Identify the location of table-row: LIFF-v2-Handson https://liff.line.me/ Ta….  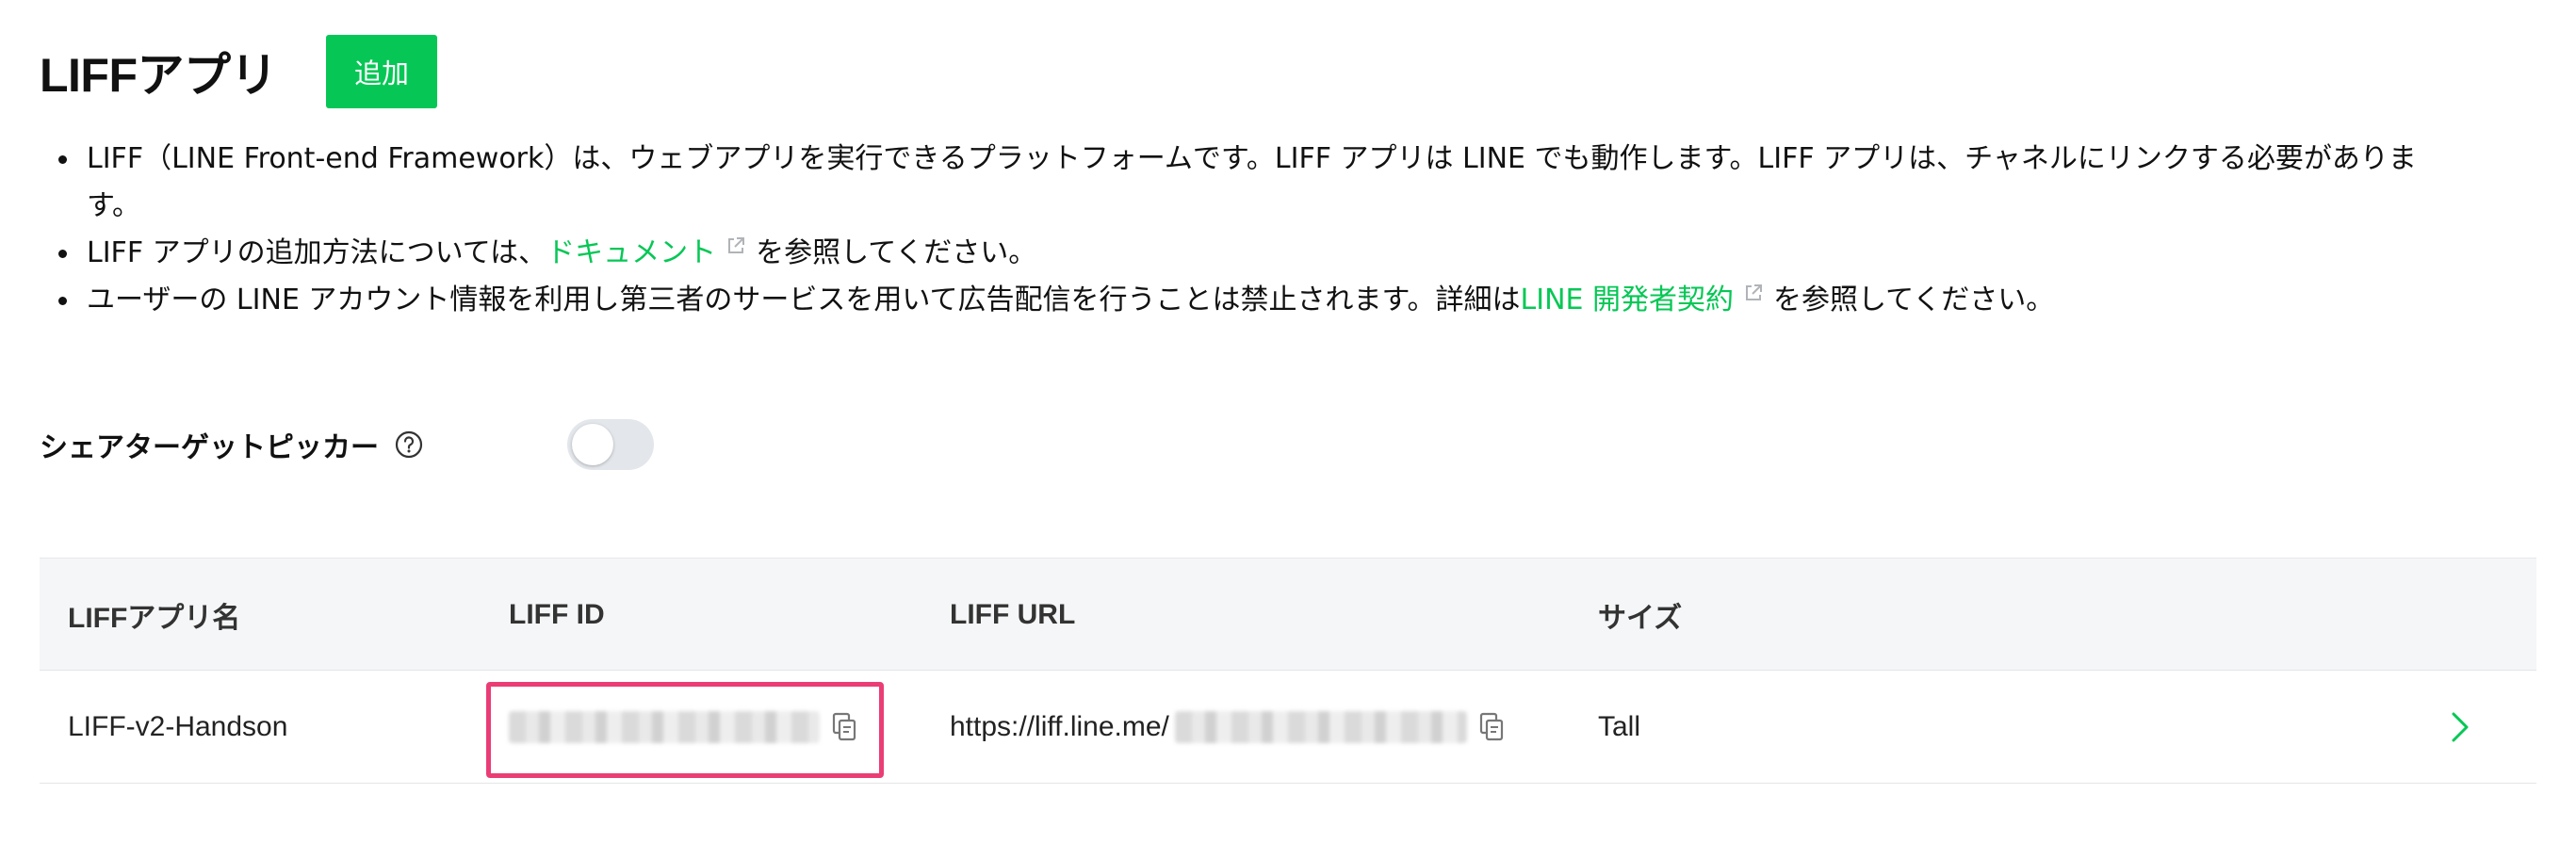
(1288, 727).